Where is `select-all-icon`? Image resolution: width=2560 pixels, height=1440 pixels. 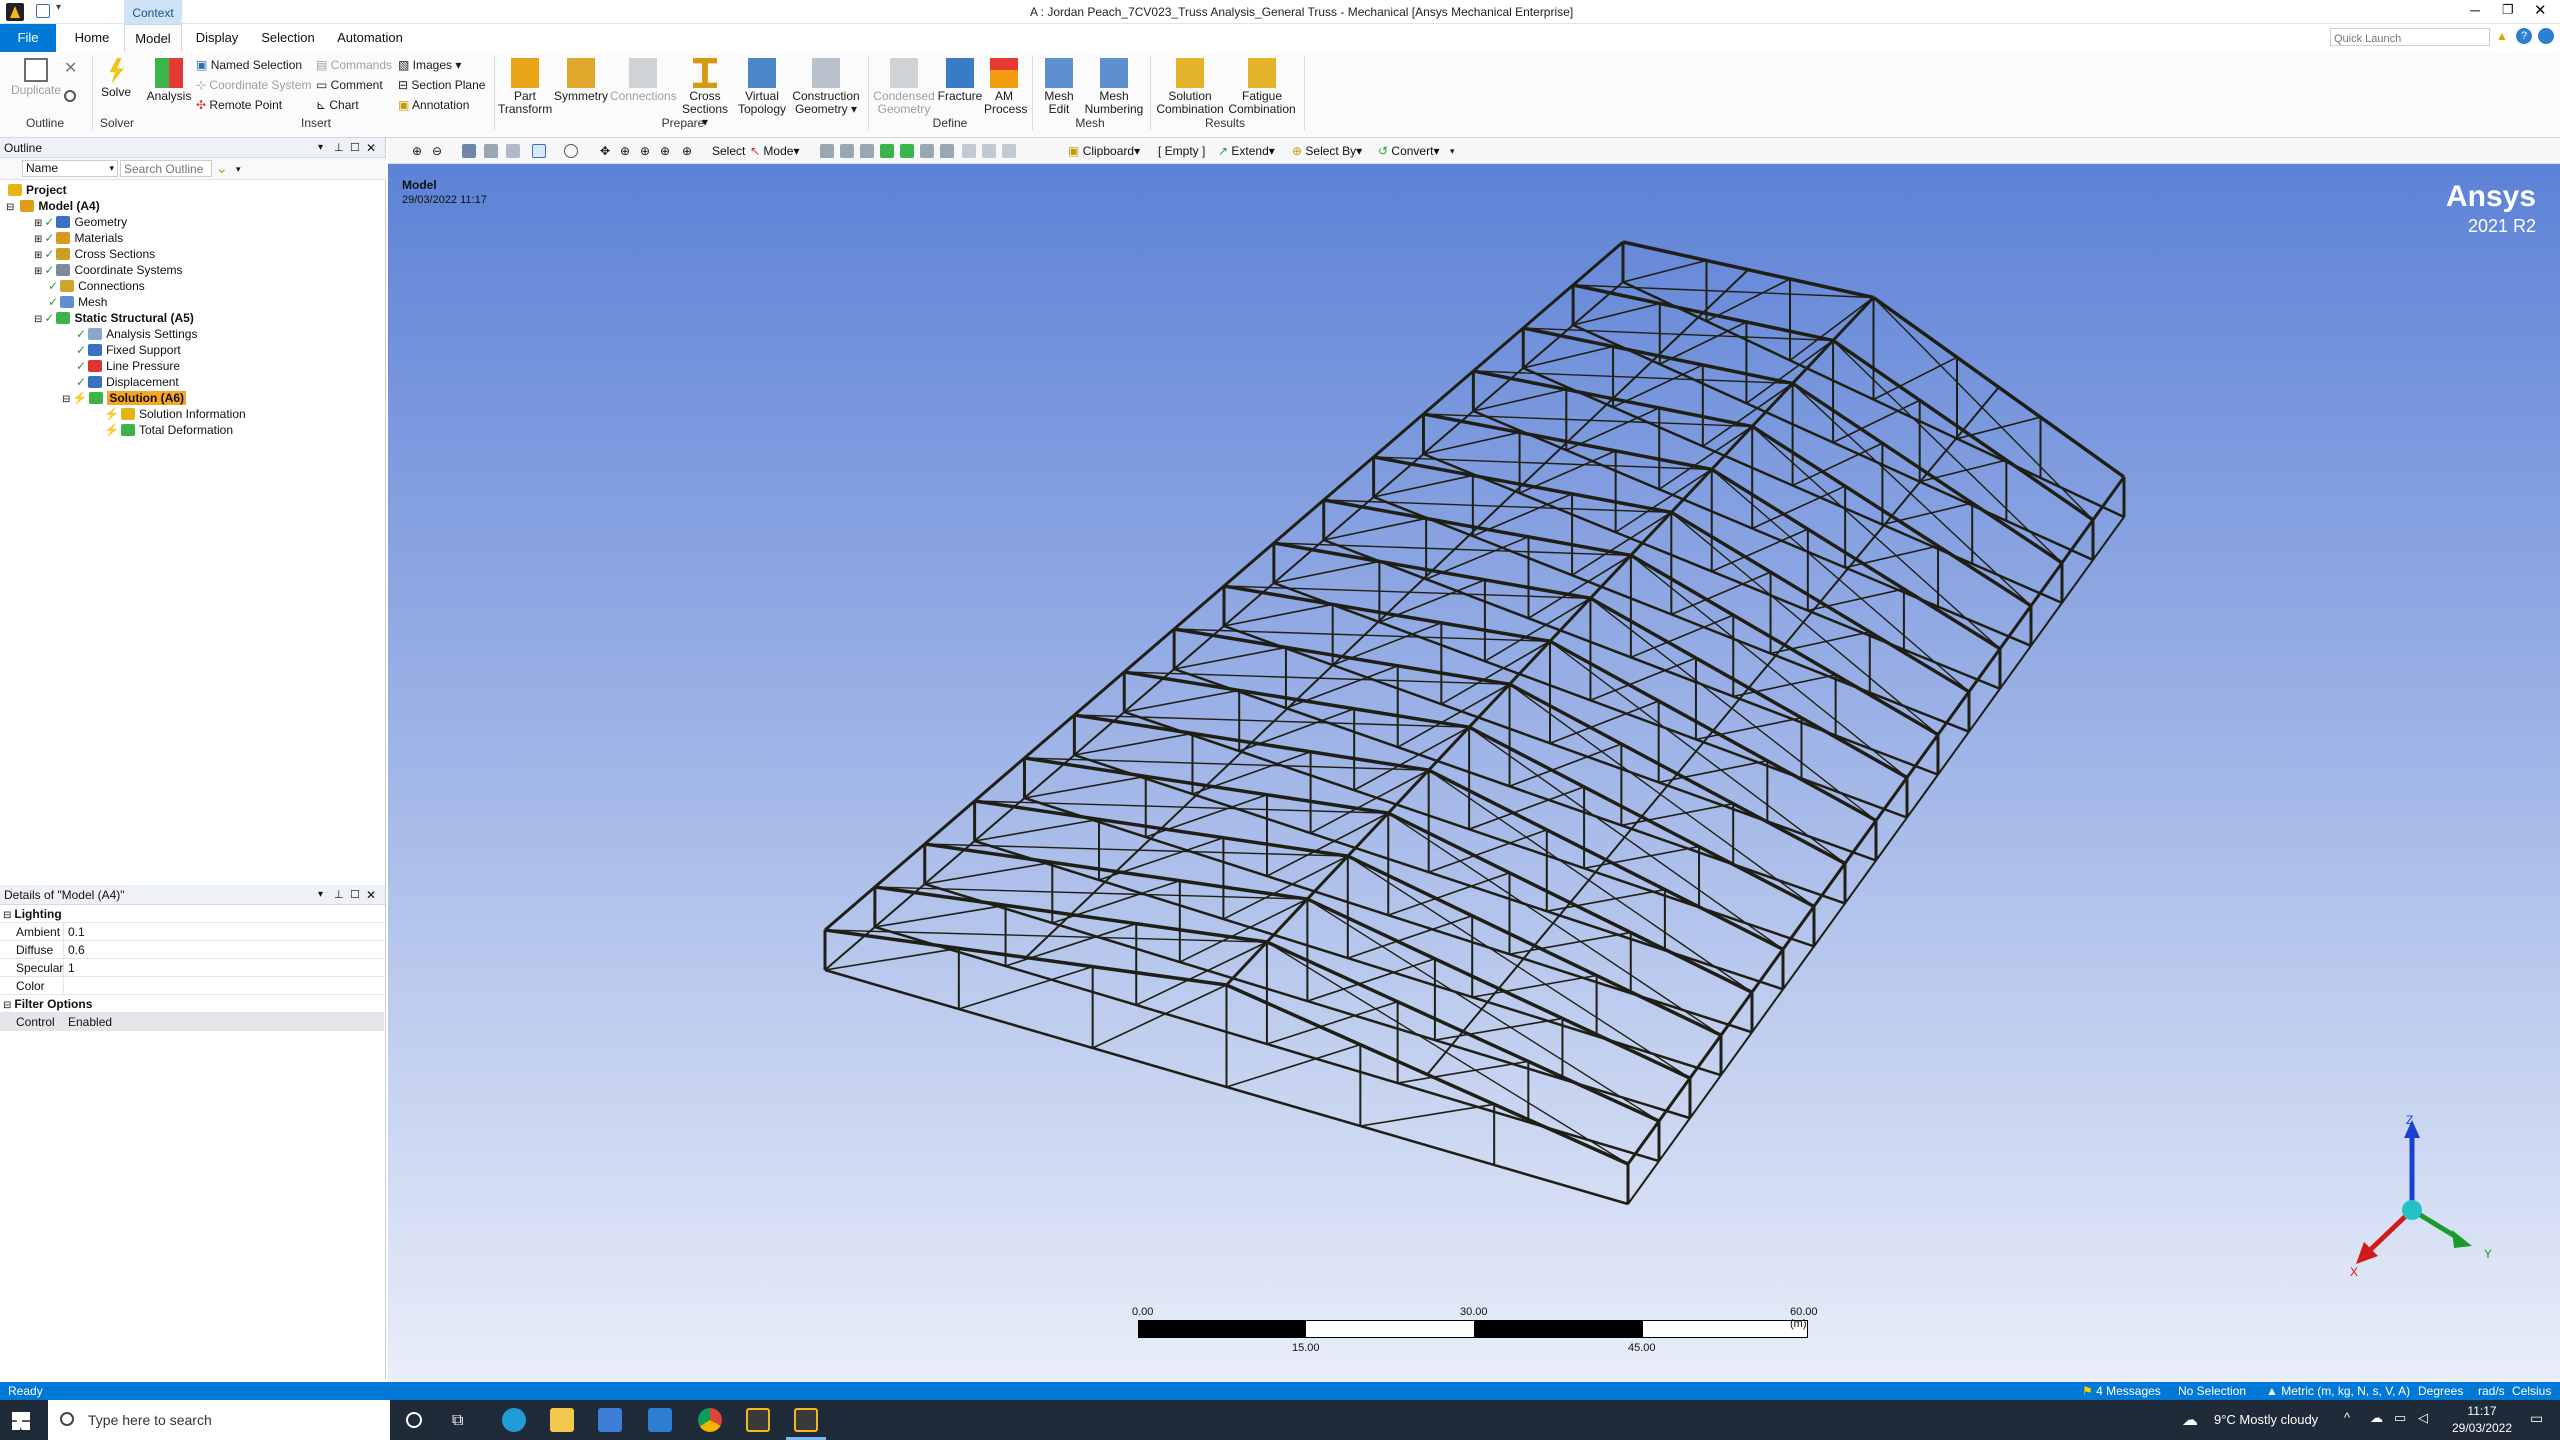
select-all-icon is located at coordinates (989, 151).